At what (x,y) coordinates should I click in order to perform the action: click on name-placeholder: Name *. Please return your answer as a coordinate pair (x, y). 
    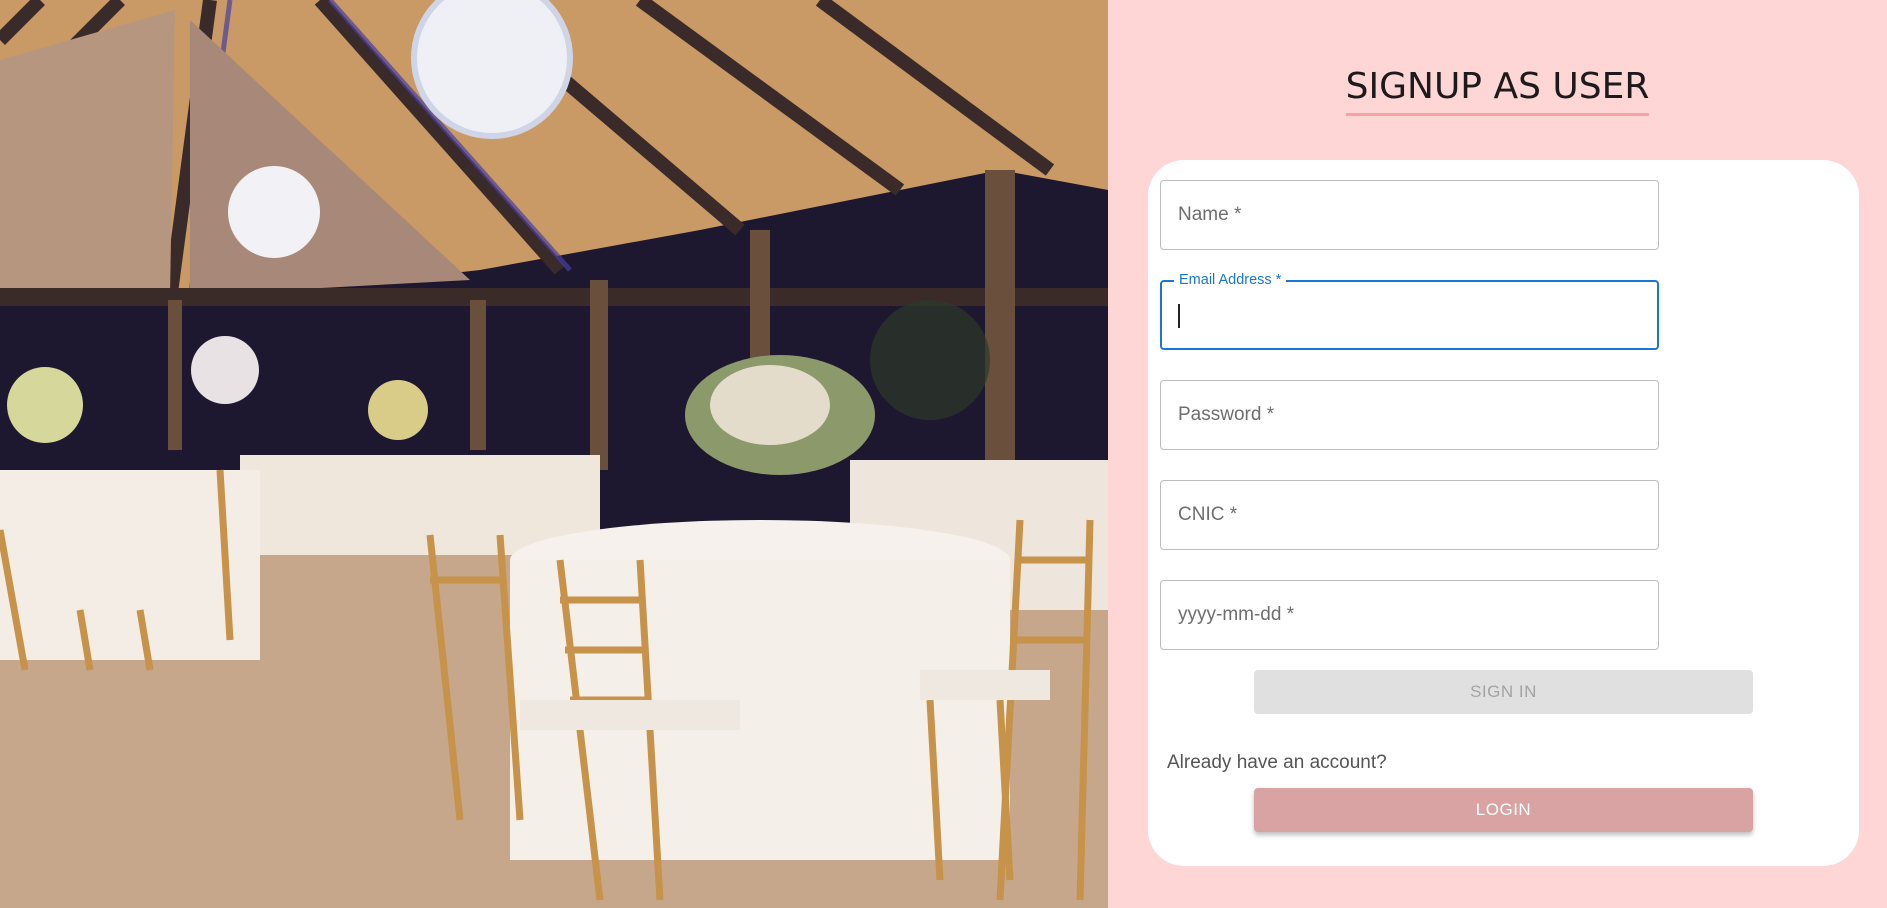
    Looking at the image, I should click on (1210, 214).